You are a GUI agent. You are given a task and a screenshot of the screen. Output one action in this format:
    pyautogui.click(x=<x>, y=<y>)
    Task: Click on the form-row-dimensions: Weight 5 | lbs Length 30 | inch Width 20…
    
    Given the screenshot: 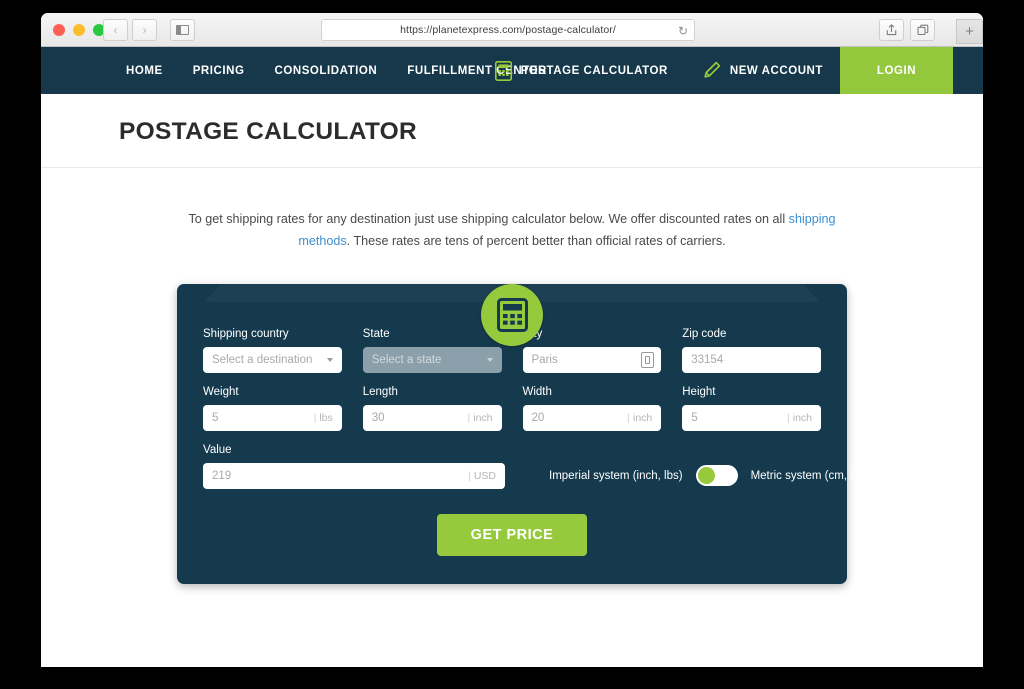 What is the action you would take?
    pyautogui.click(x=512, y=408)
    